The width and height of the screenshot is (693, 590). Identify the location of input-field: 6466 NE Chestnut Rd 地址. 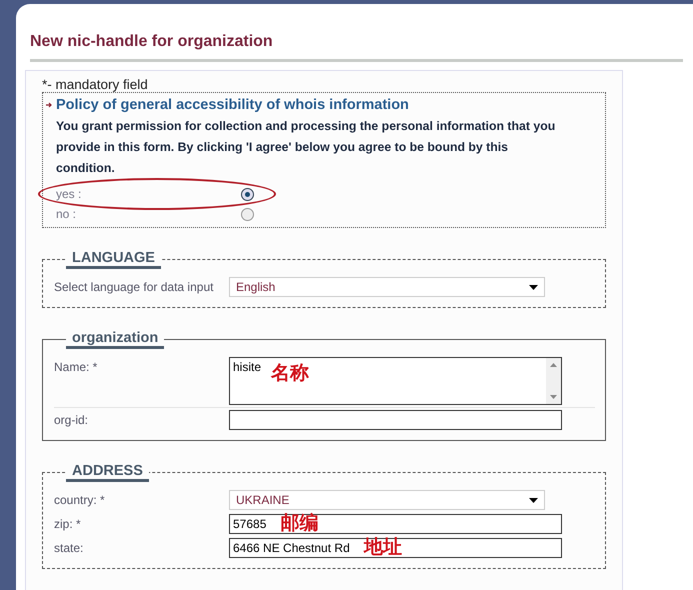
(395, 548).